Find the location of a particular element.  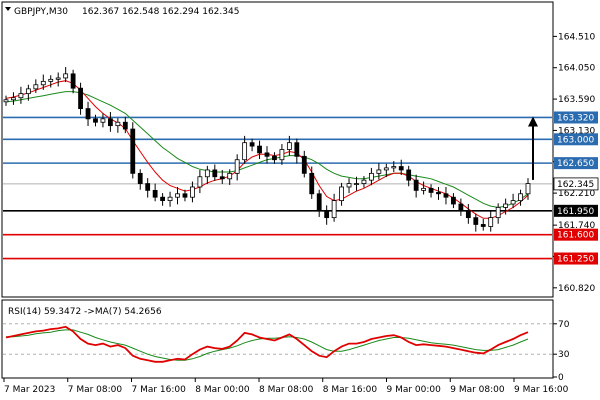

candle is located at coordinates (133, 150).